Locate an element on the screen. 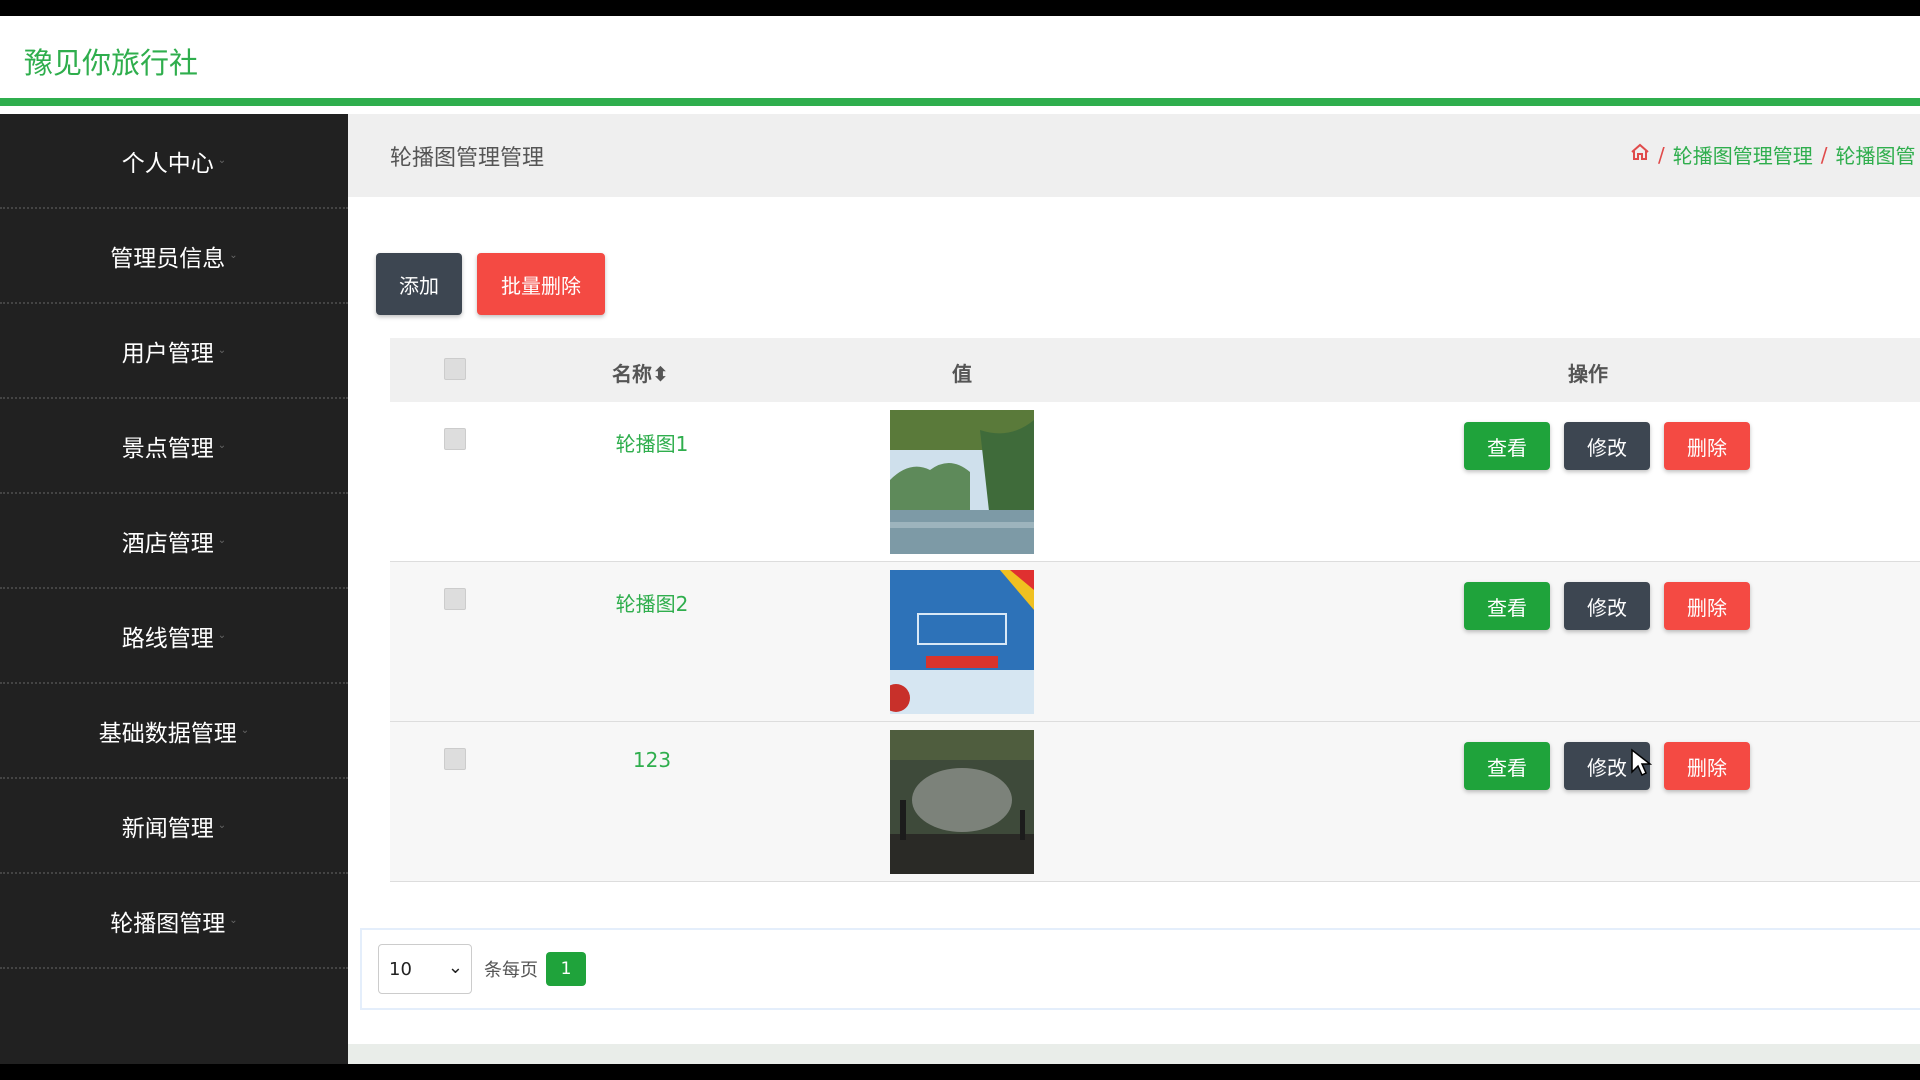 The height and width of the screenshot is (1080, 1920). table-row: 轮播图1 查看 修改 删除 is located at coordinates (1155, 482).